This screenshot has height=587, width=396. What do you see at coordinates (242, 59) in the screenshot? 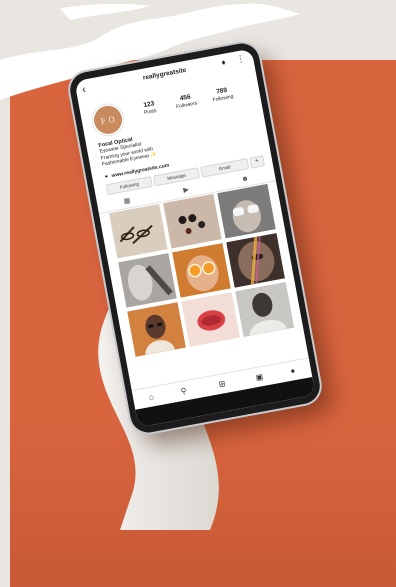
I see `more-icon: ⋮` at bounding box center [242, 59].